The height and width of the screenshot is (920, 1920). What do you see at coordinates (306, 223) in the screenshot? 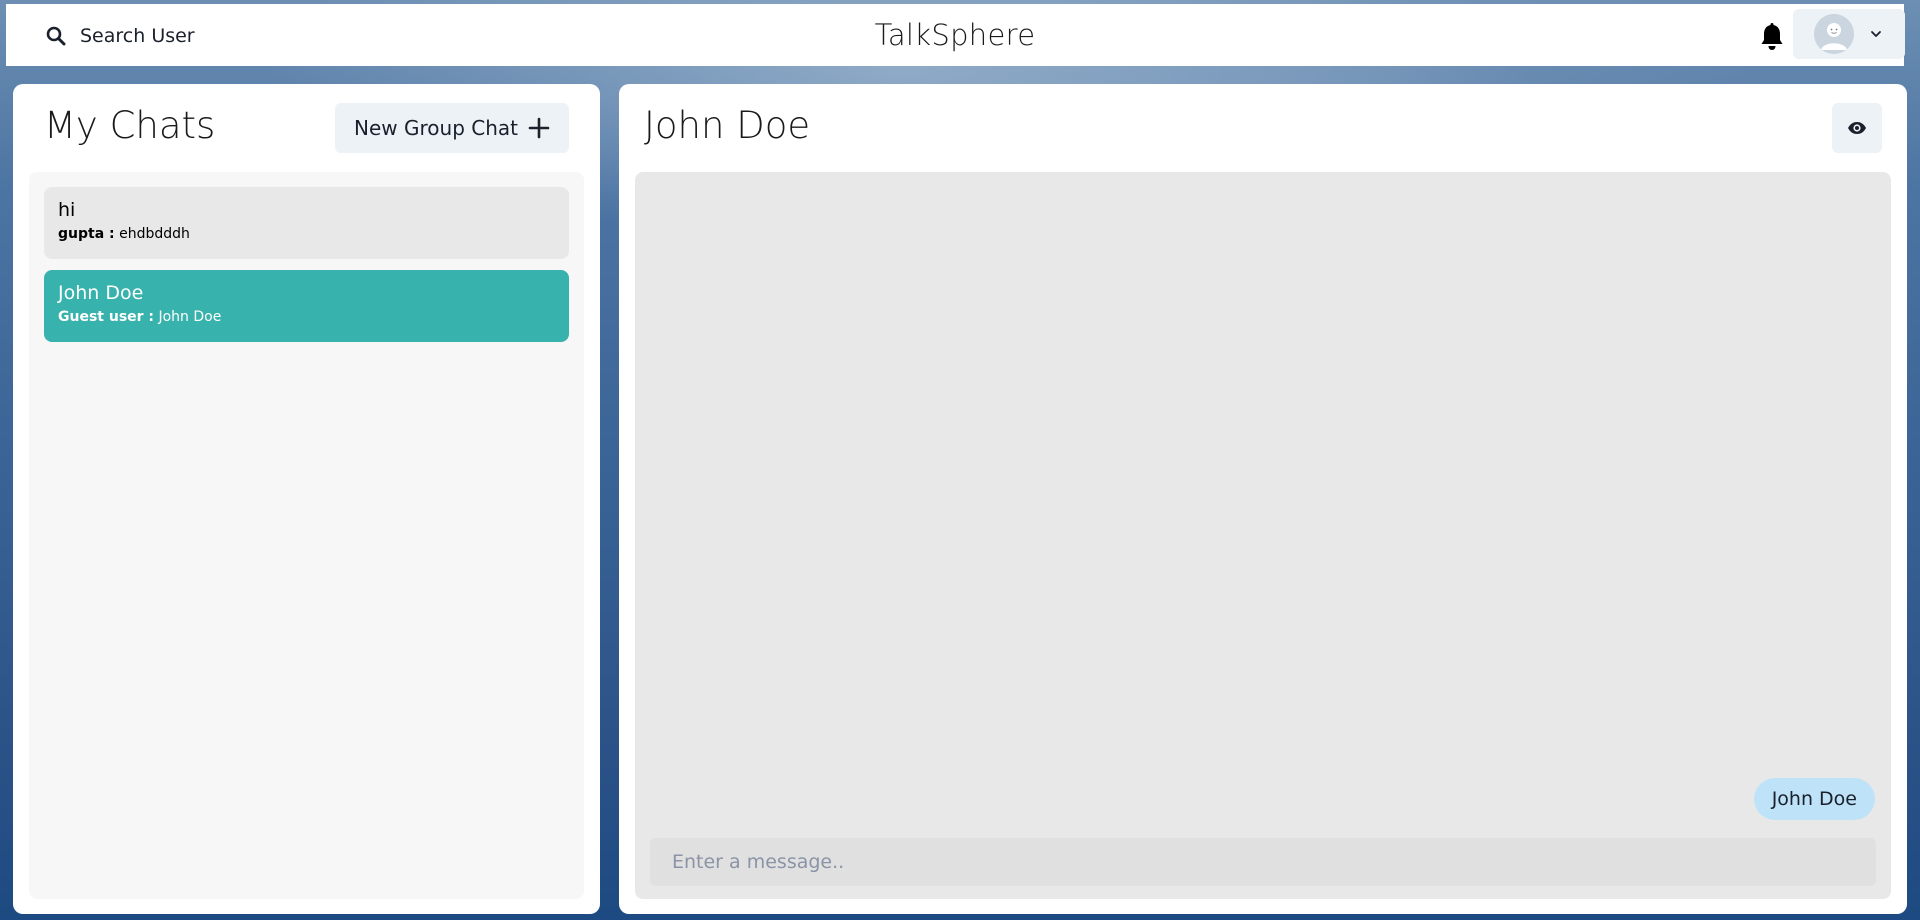
I see `chat-list-item-hi: hi gupta : ehdbdddh` at bounding box center [306, 223].